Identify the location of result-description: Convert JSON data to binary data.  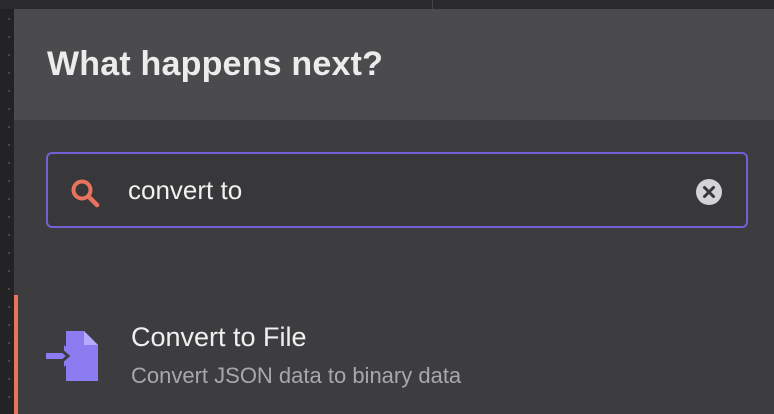
(296, 375).